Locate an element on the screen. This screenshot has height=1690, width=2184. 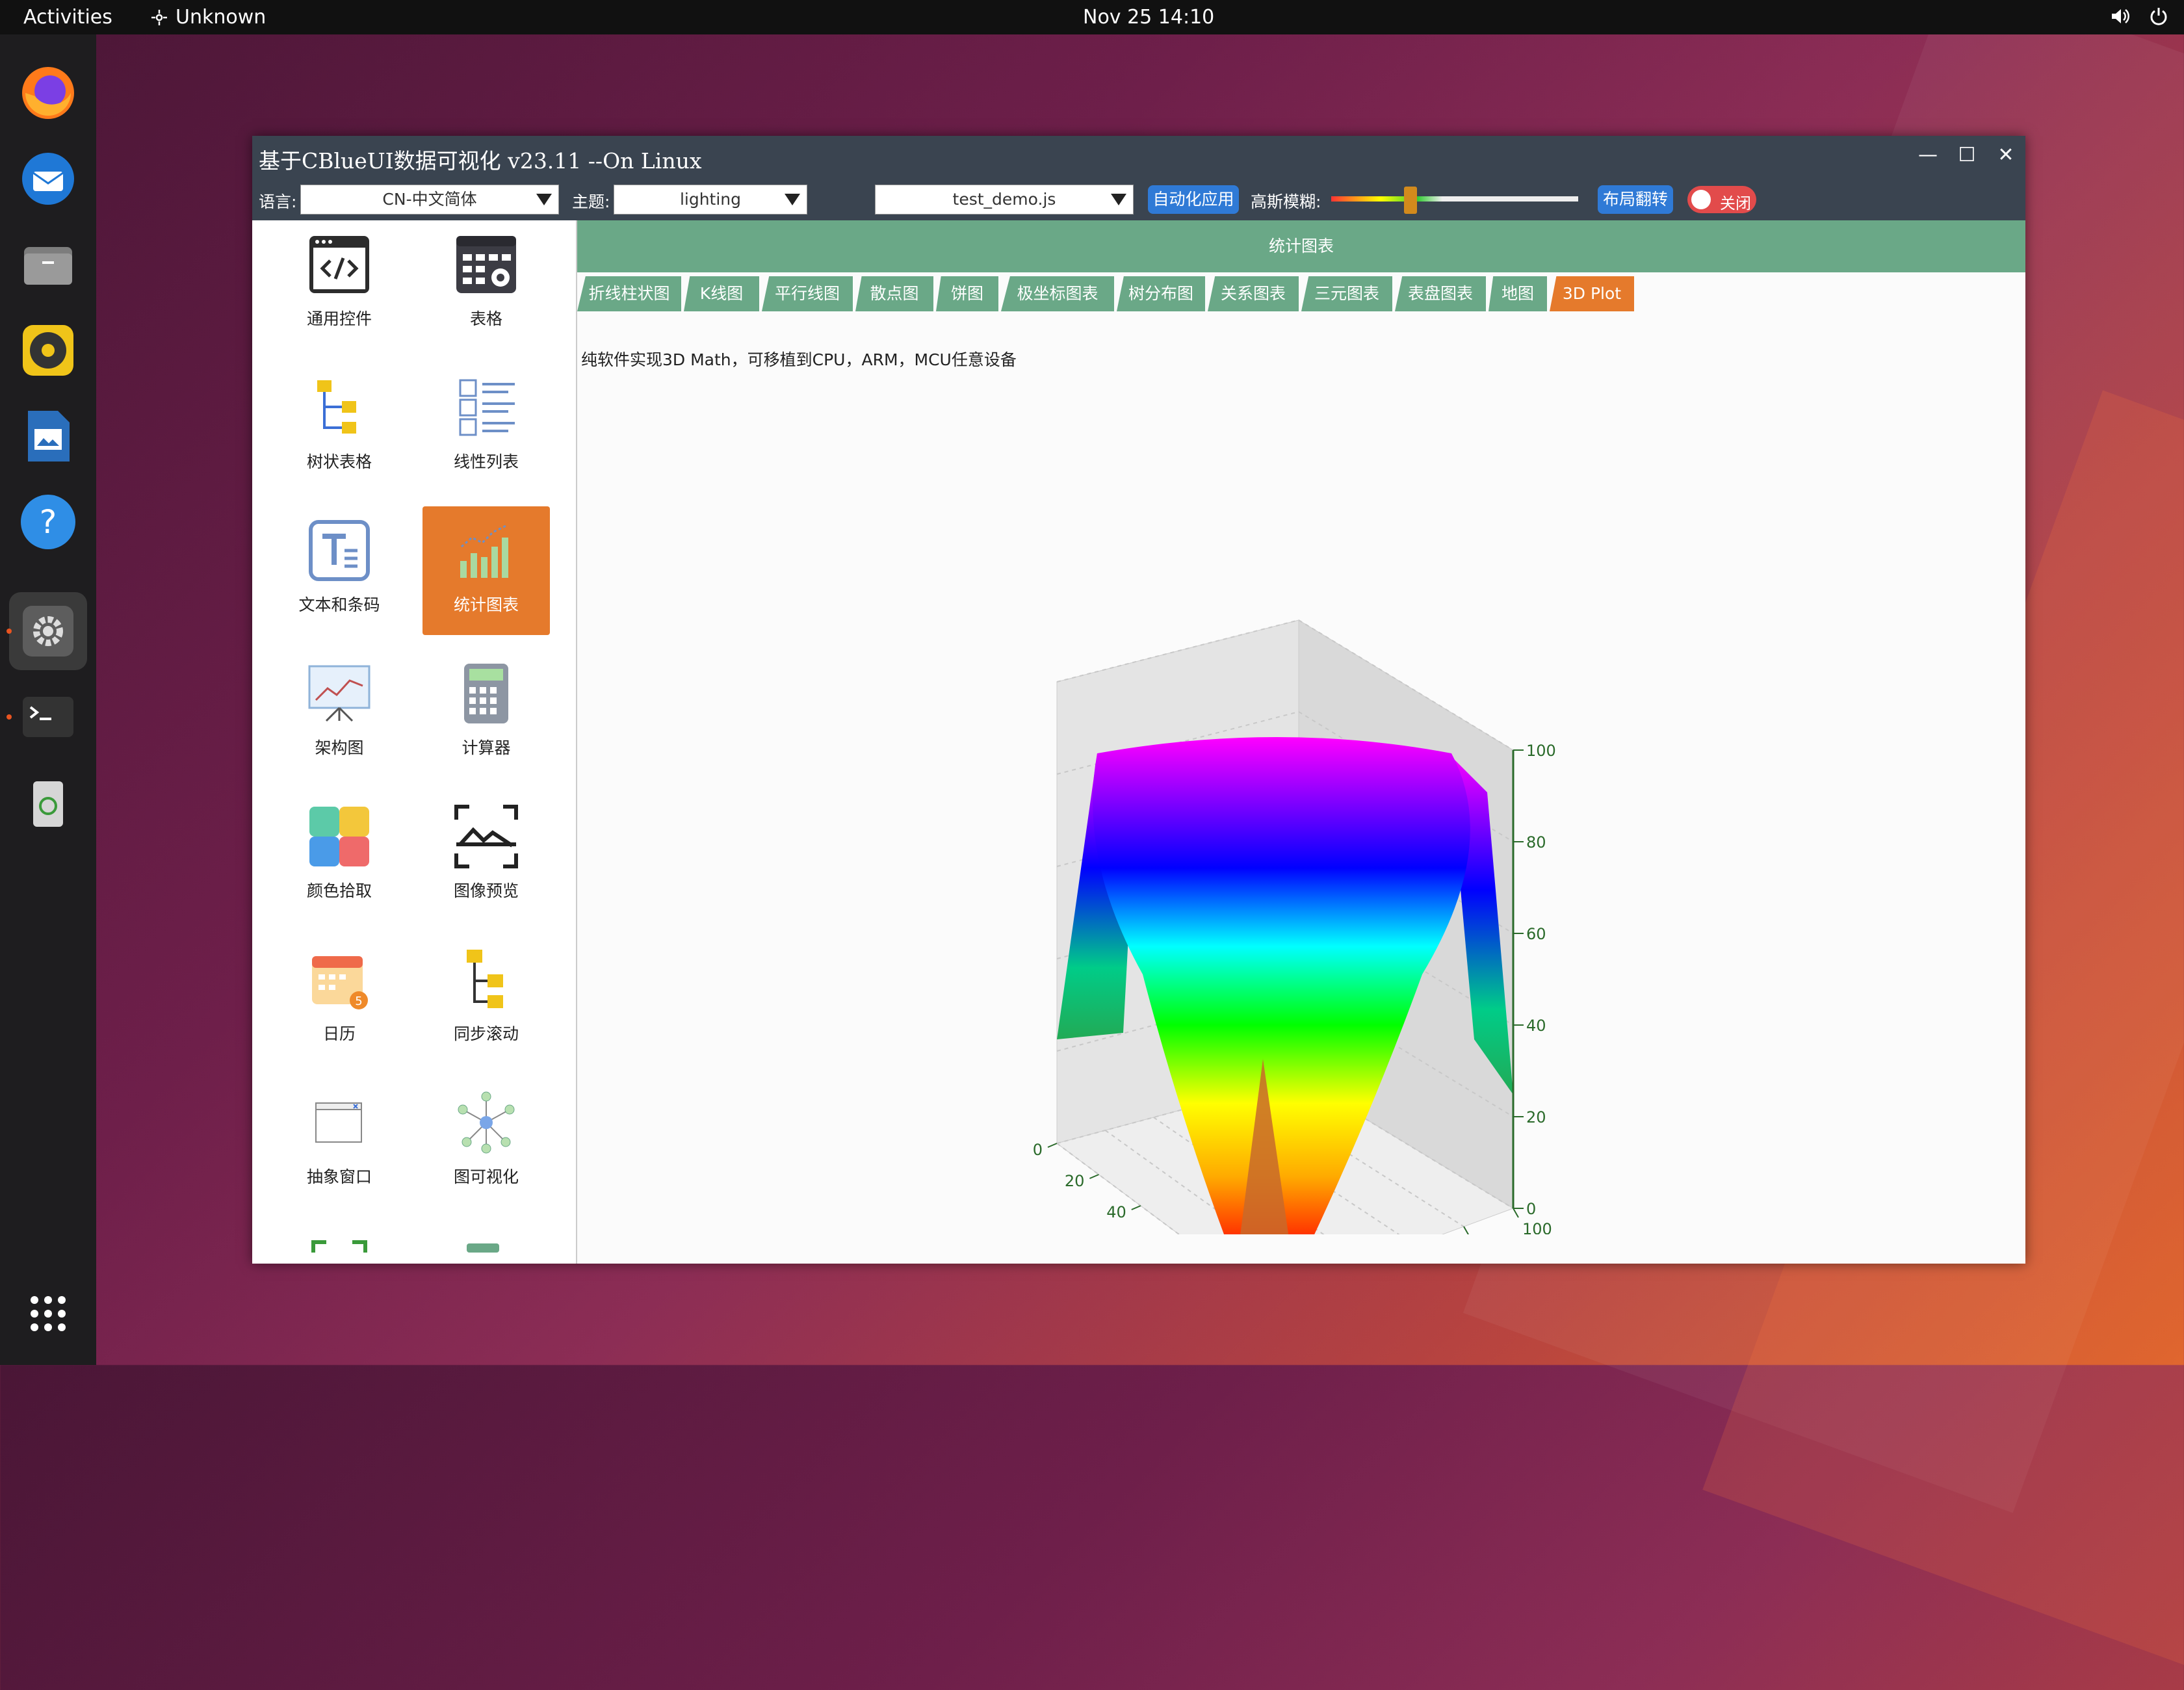
theme-label: 主题: is located at coordinates (591, 201).